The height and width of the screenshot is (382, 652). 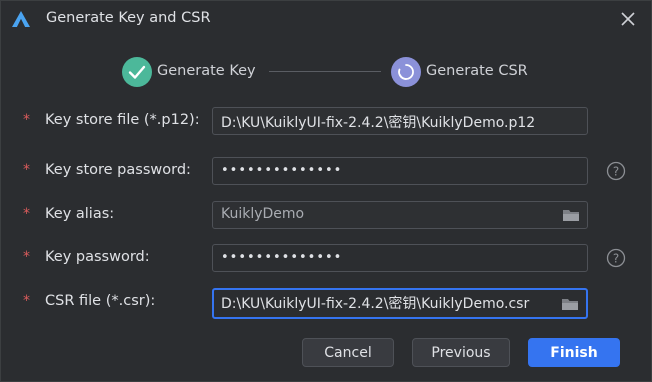 I want to click on key-password-label: Key password:, so click(x=97, y=257).